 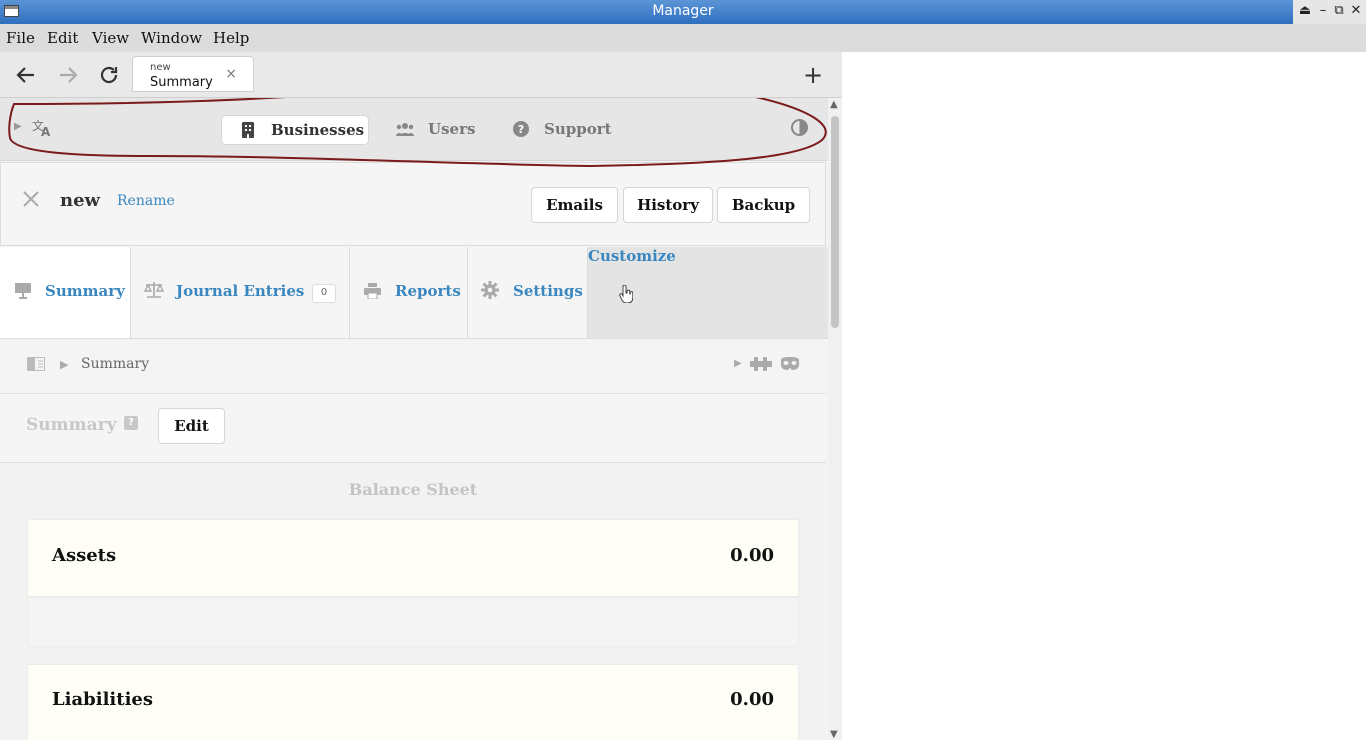 I want to click on new-tab-button: +, so click(x=813, y=75).